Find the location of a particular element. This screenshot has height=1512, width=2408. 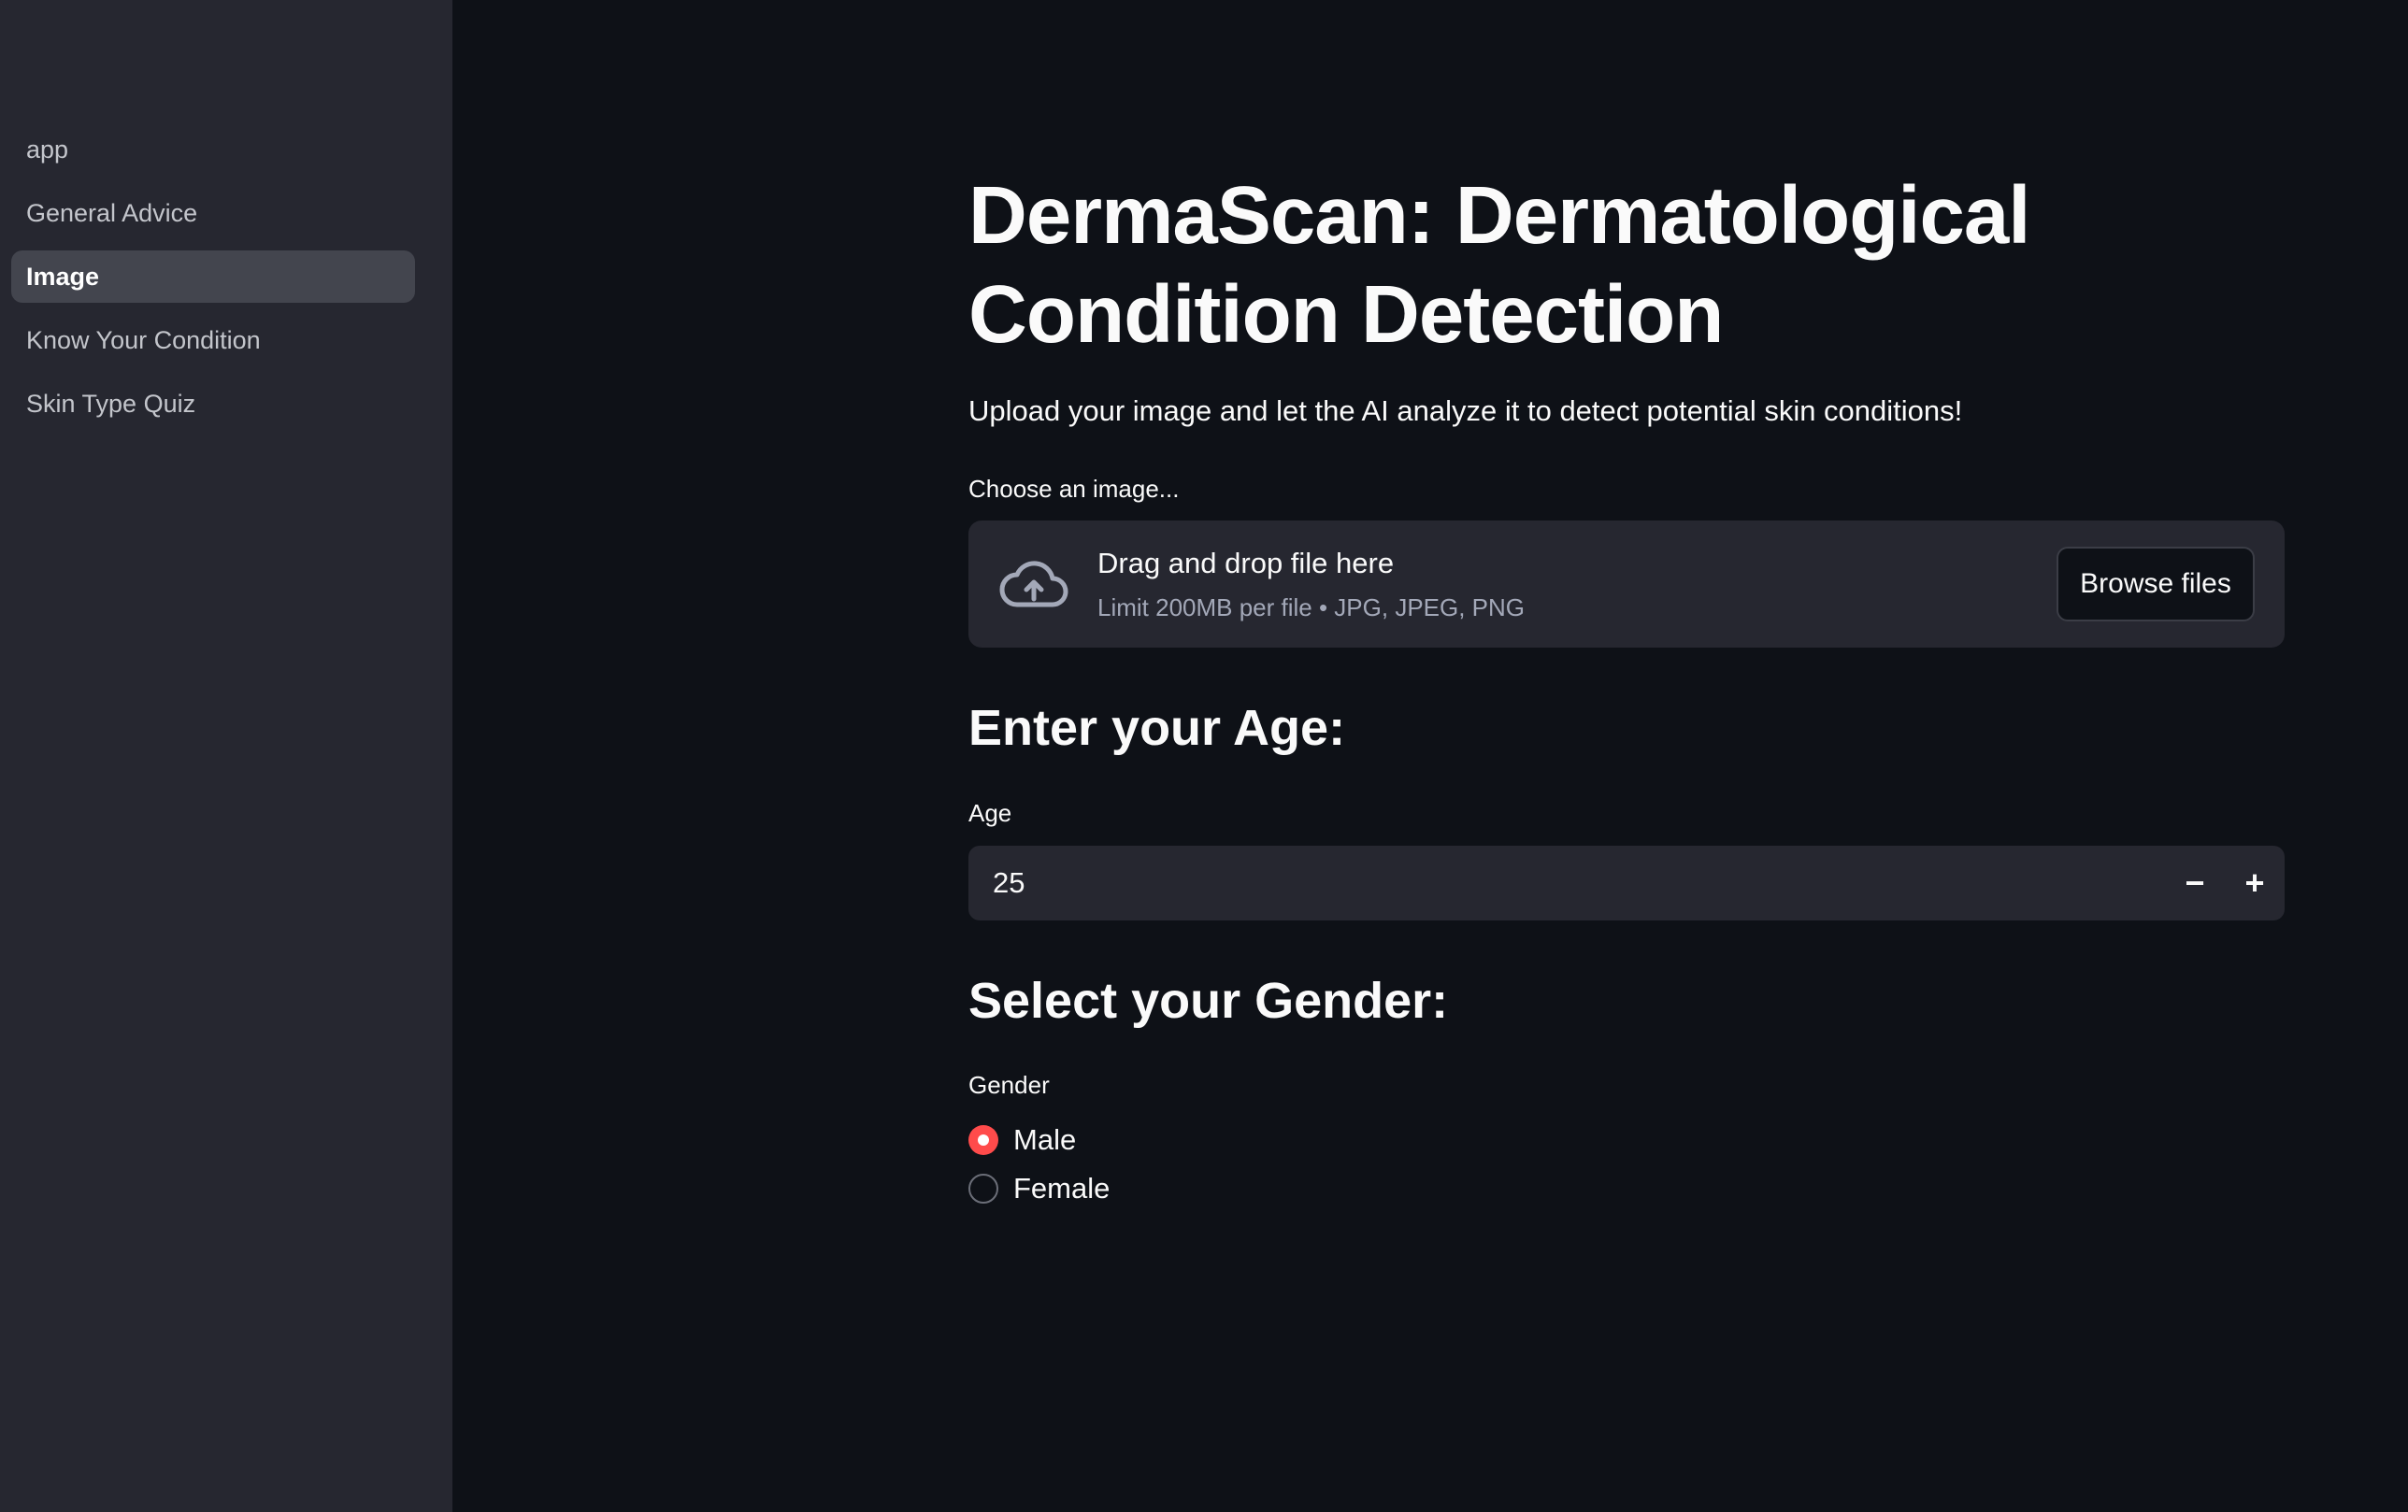

radio-option-female: Female is located at coordinates (1039, 1188).